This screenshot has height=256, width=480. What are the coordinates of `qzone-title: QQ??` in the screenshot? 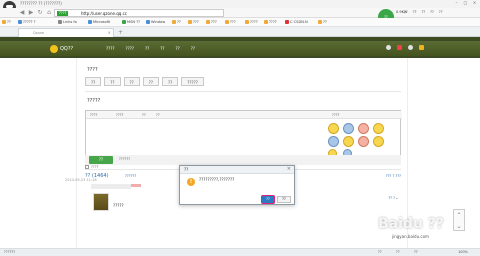 It's located at (66, 49).